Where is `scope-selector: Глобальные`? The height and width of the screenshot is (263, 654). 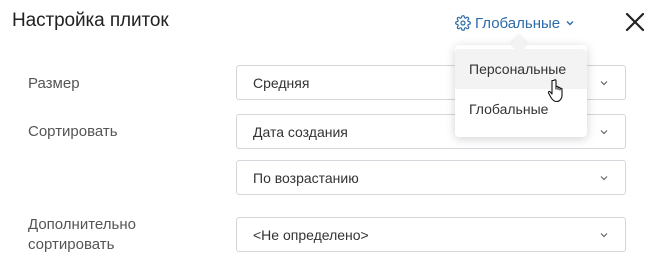 scope-selector: Глобальные is located at coordinates (515, 23).